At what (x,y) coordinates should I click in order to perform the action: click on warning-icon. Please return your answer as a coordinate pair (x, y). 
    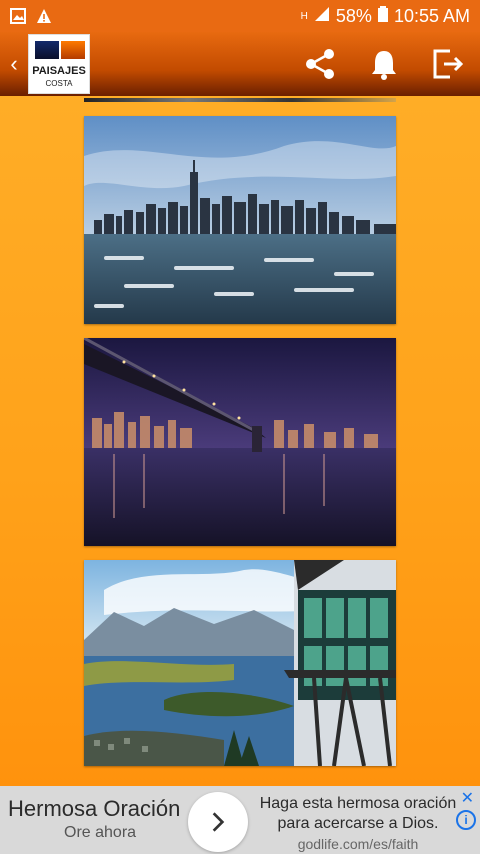
    Looking at the image, I should click on (44, 16).